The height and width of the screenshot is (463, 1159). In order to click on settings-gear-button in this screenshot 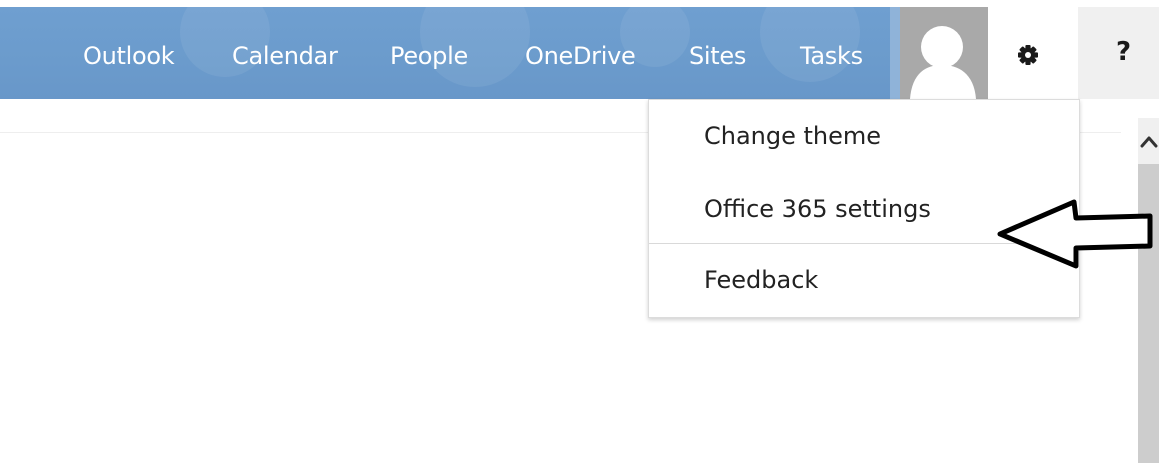, I will do `click(1033, 53)`.